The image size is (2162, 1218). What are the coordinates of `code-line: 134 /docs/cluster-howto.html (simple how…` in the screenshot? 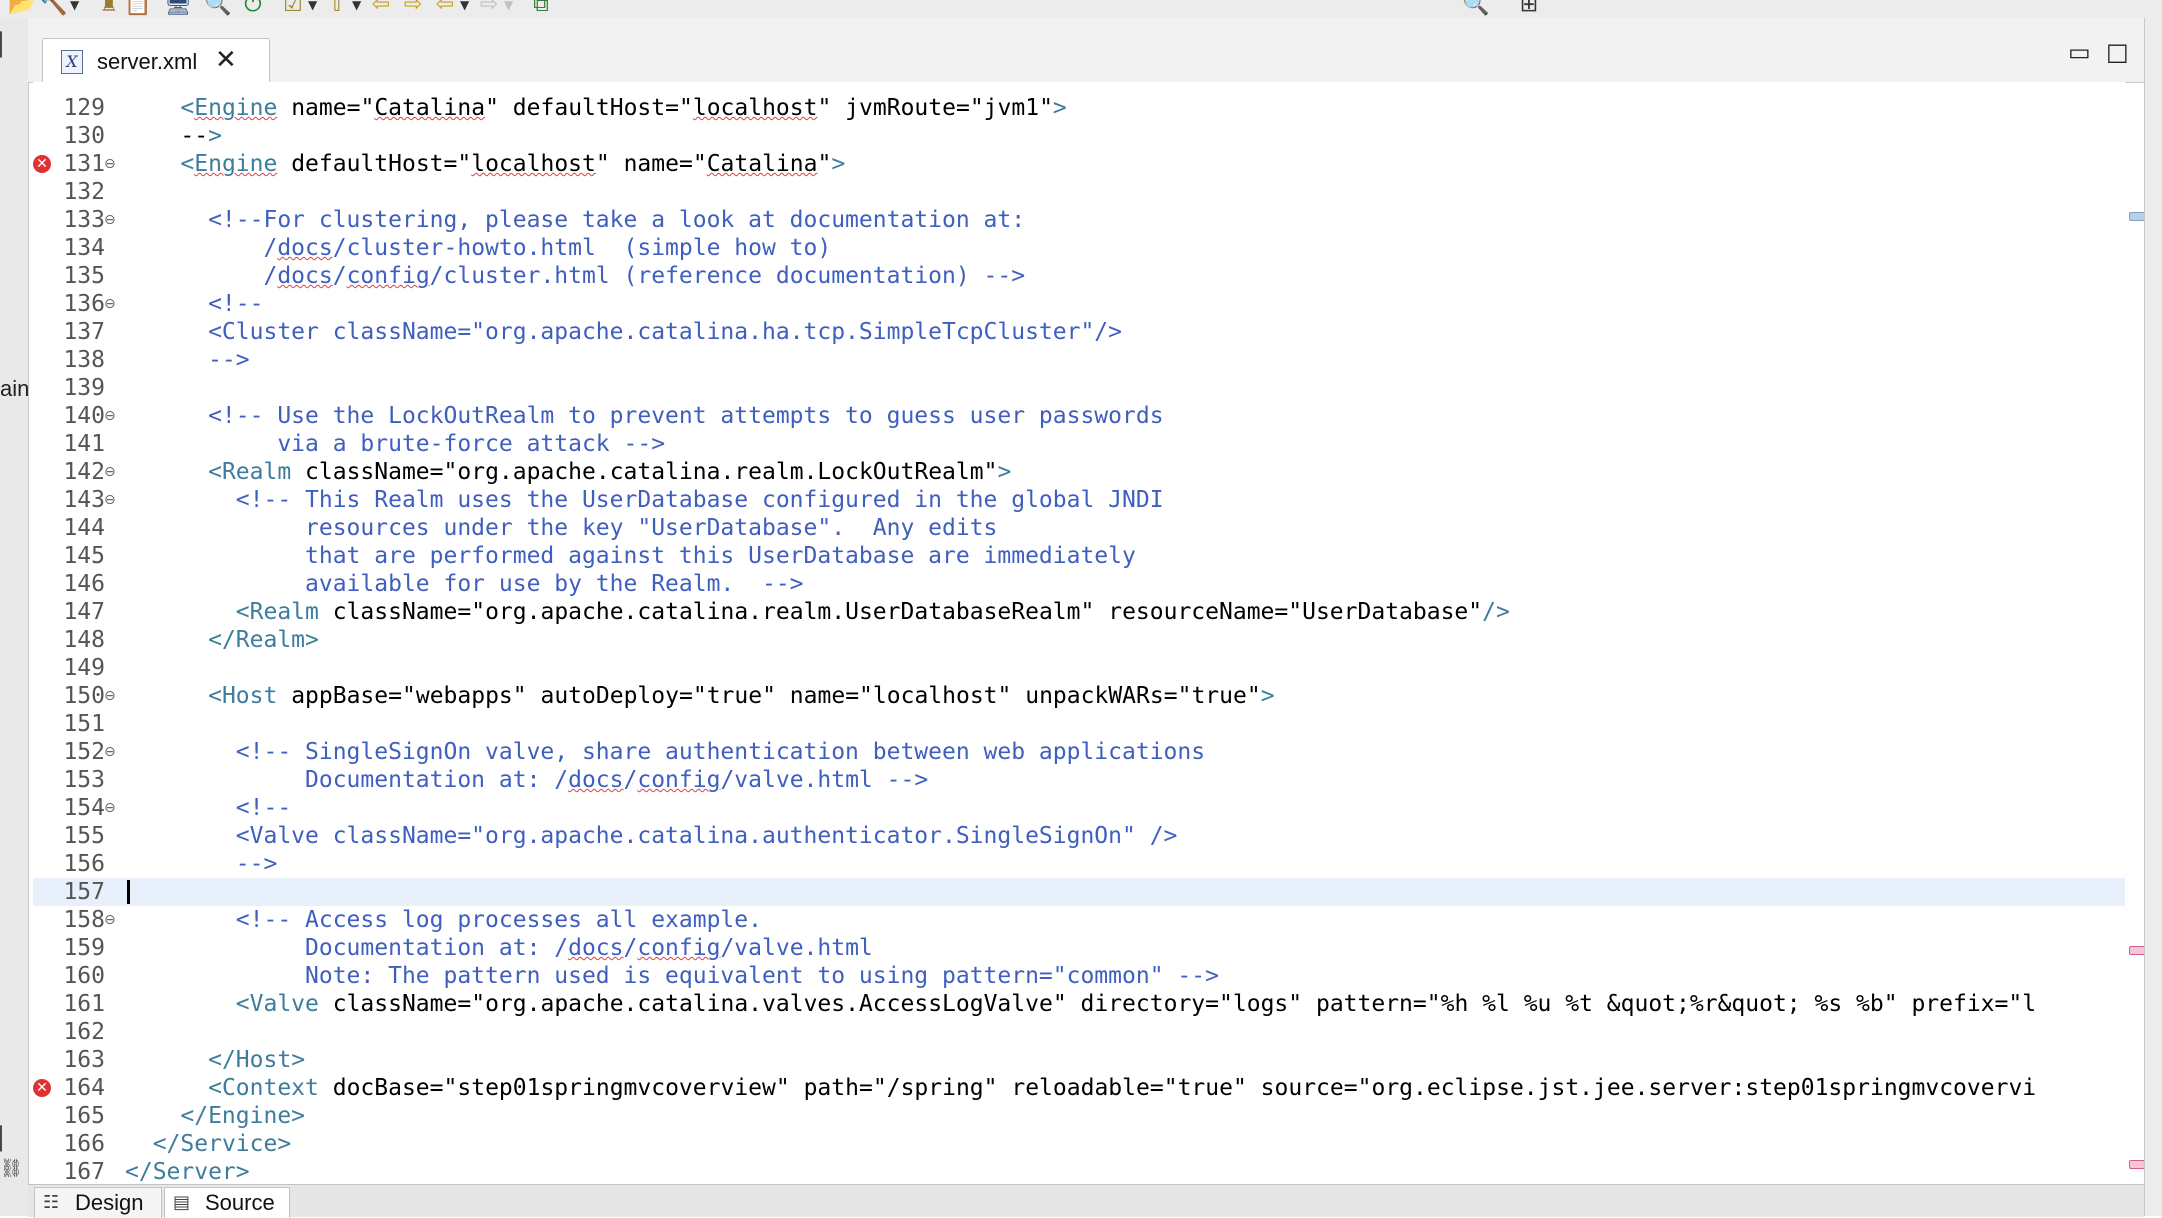 It's located at (1079, 248).